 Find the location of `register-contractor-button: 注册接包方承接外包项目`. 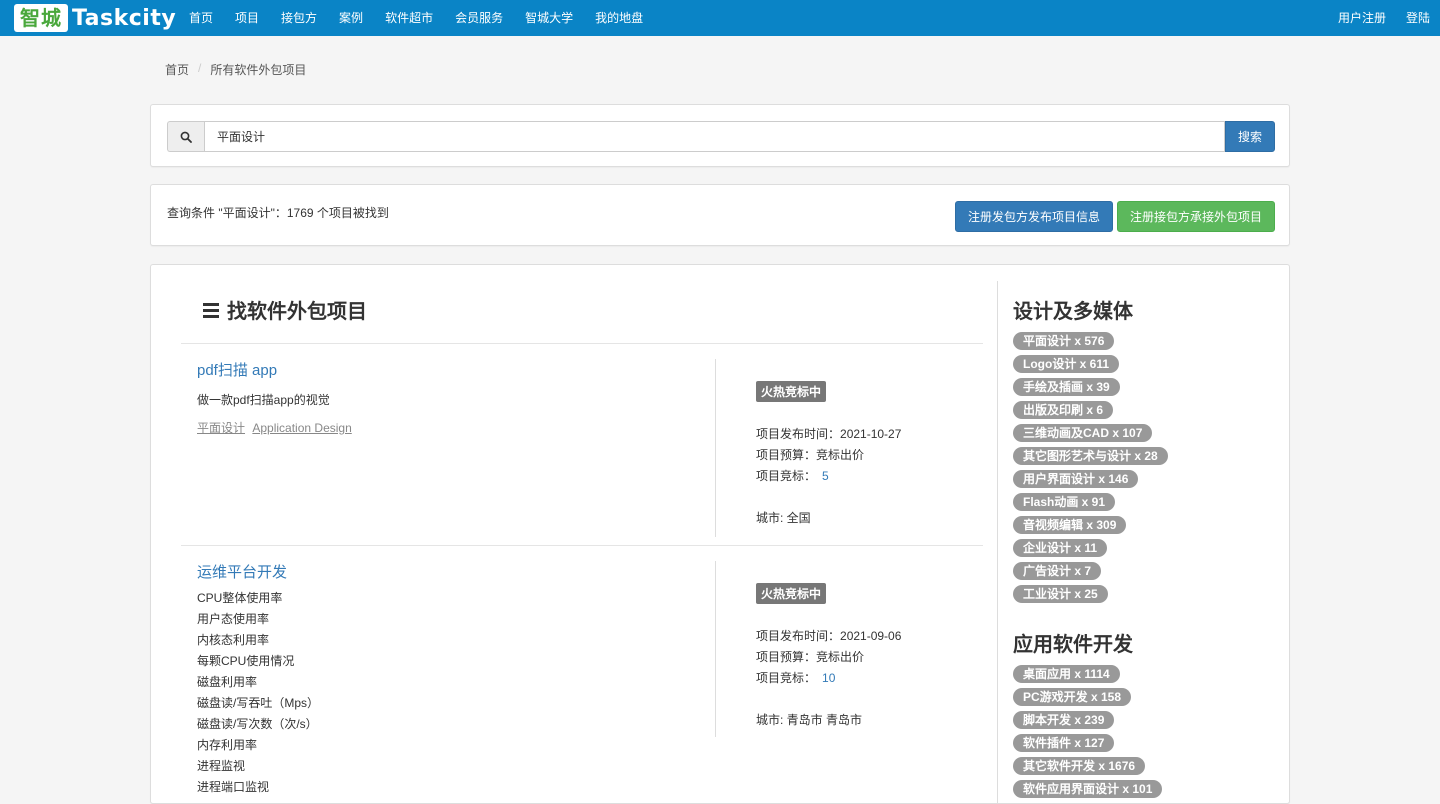

register-contractor-button: 注册接包方承接外包项目 is located at coordinates (1196, 216).